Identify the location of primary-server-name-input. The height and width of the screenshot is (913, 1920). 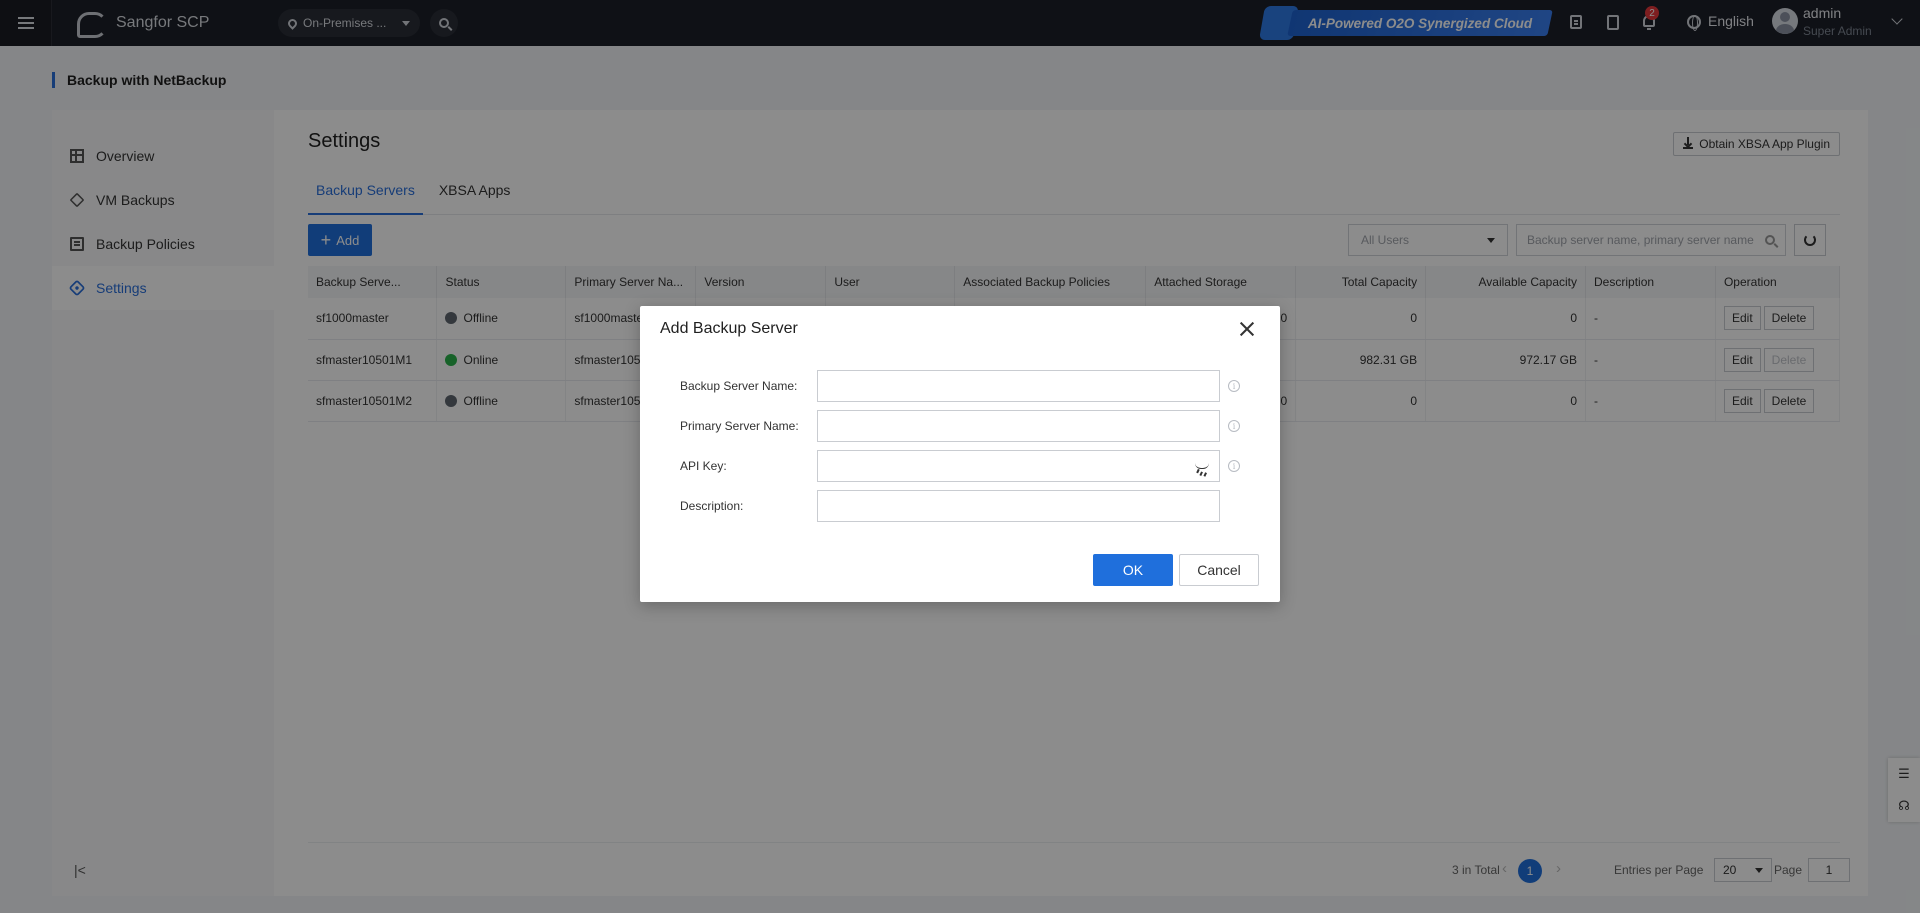
(1018, 426).